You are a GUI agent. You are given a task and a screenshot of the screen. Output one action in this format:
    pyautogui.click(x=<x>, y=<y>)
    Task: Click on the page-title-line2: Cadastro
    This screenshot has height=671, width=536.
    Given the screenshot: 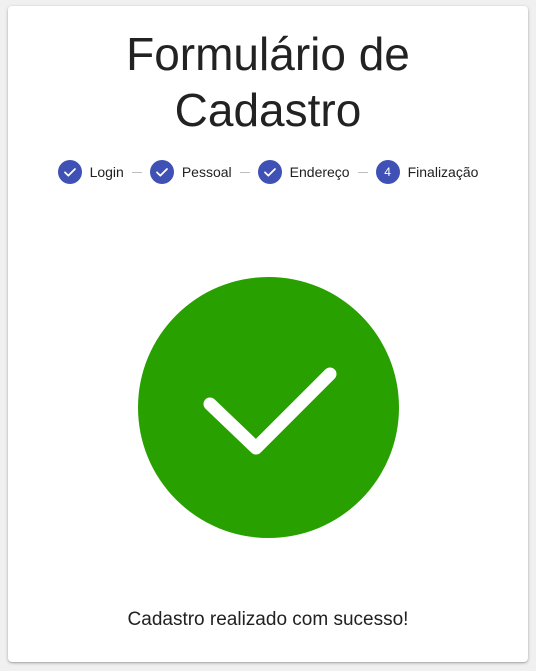 What is the action you would take?
    pyautogui.click(x=268, y=110)
    